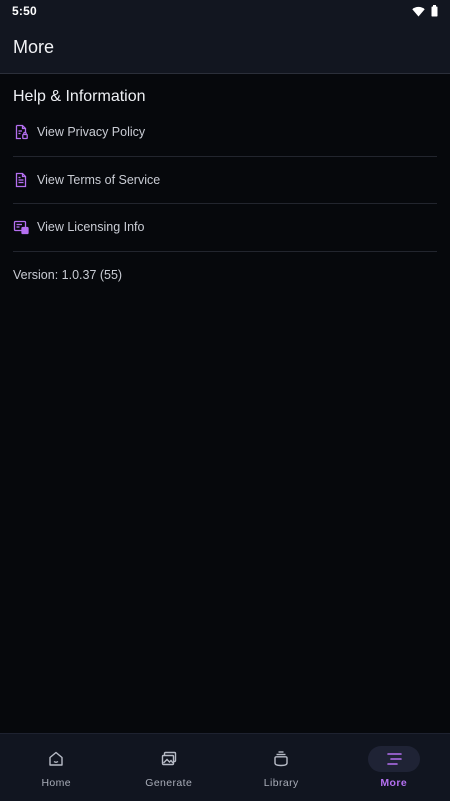 Image resolution: width=450 pixels, height=801 pixels. What do you see at coordinates (225, 11) in the screenshot?
I see `status-bar: 5:50` at bounding box center [225, 11].